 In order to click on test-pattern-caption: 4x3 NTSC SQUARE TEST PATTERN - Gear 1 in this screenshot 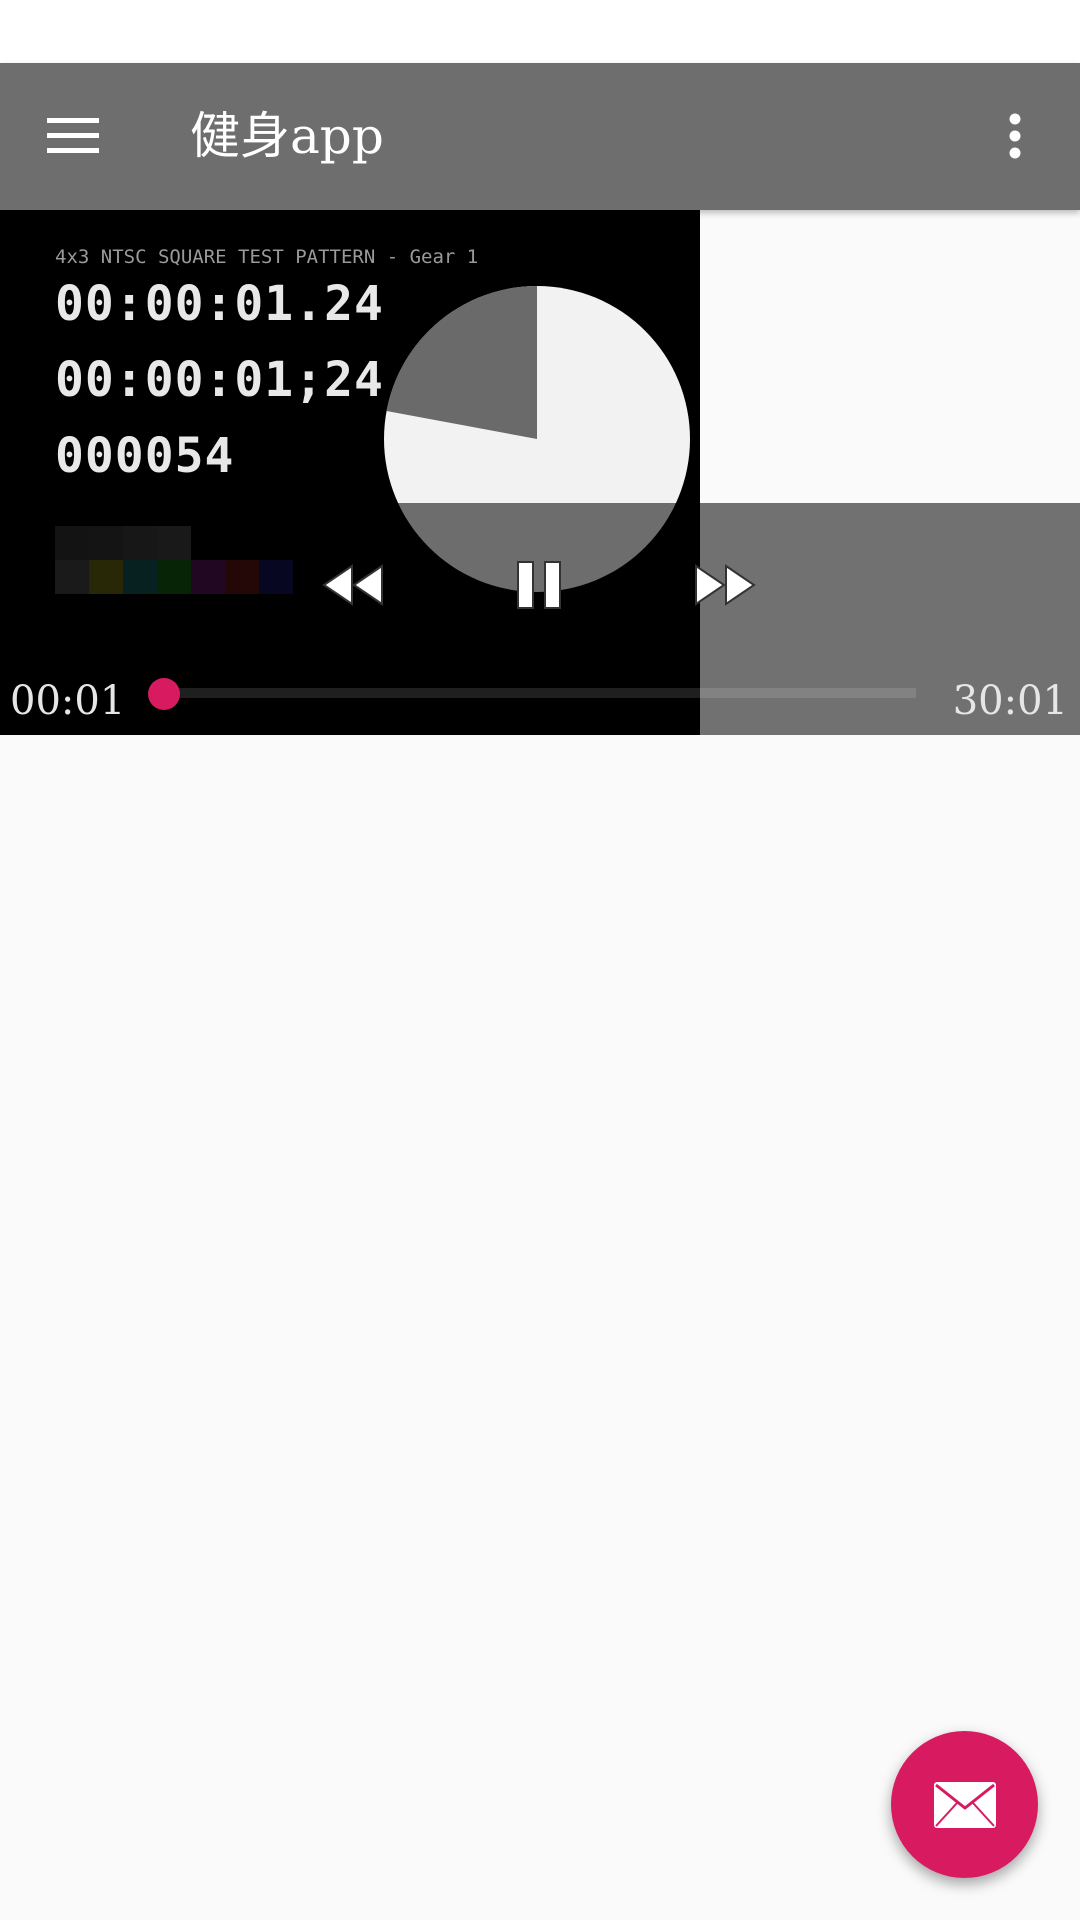, I will do `click(267, 257)`.